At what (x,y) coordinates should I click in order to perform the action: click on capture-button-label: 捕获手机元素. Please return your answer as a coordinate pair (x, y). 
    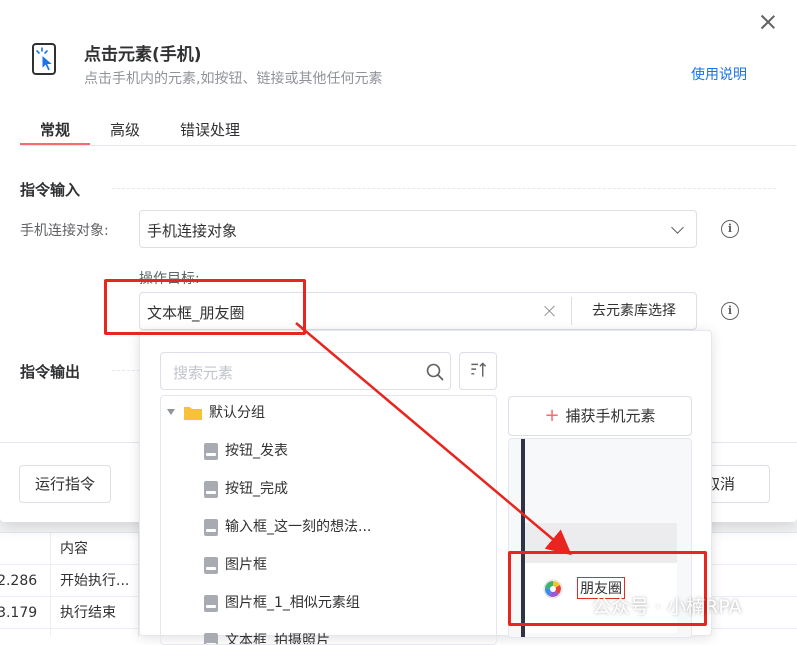
    Looking at the image, I should click on (610, 416).